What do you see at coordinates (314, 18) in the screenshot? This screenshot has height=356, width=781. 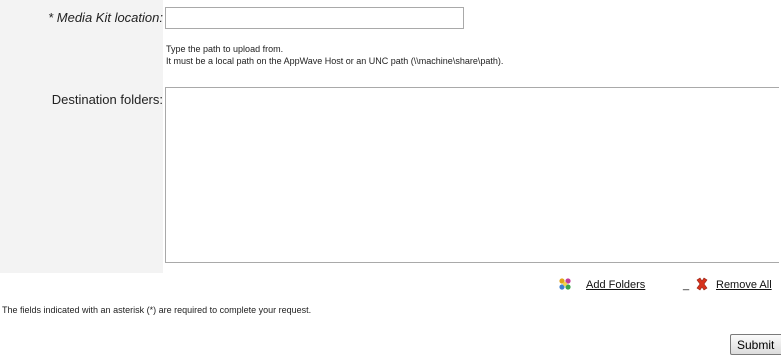 I see `media-kit-location-input` at bounding box center [314, 18].